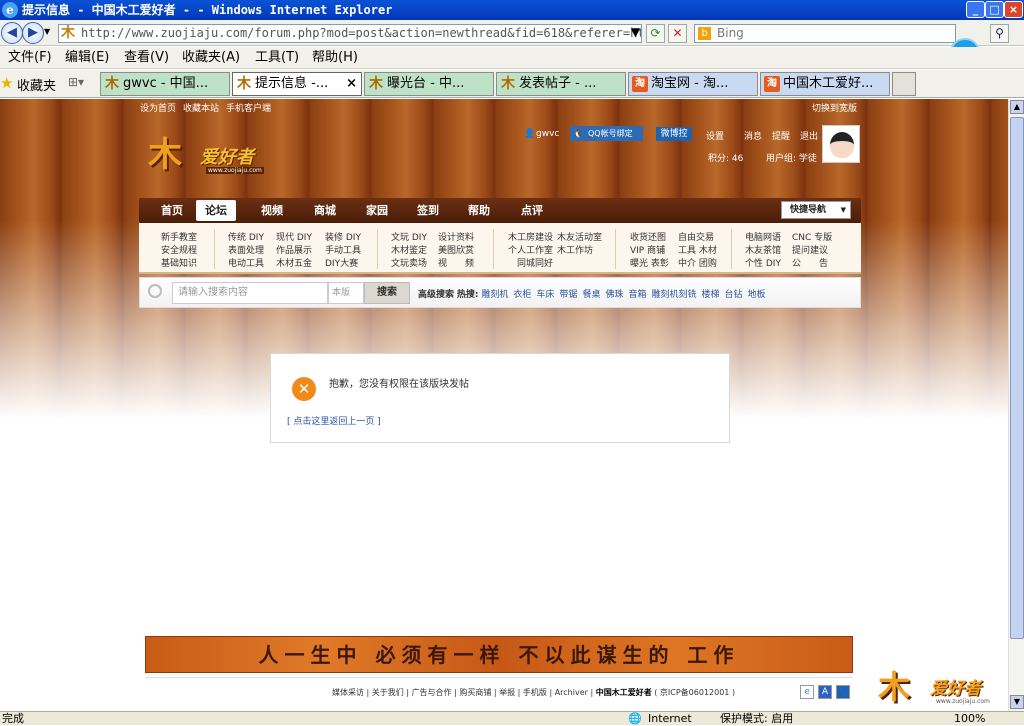  What do you see at coordinates (479, 210) in the screenshot?
I see `nav-help: 帮助` at bounding box center [479, 210].